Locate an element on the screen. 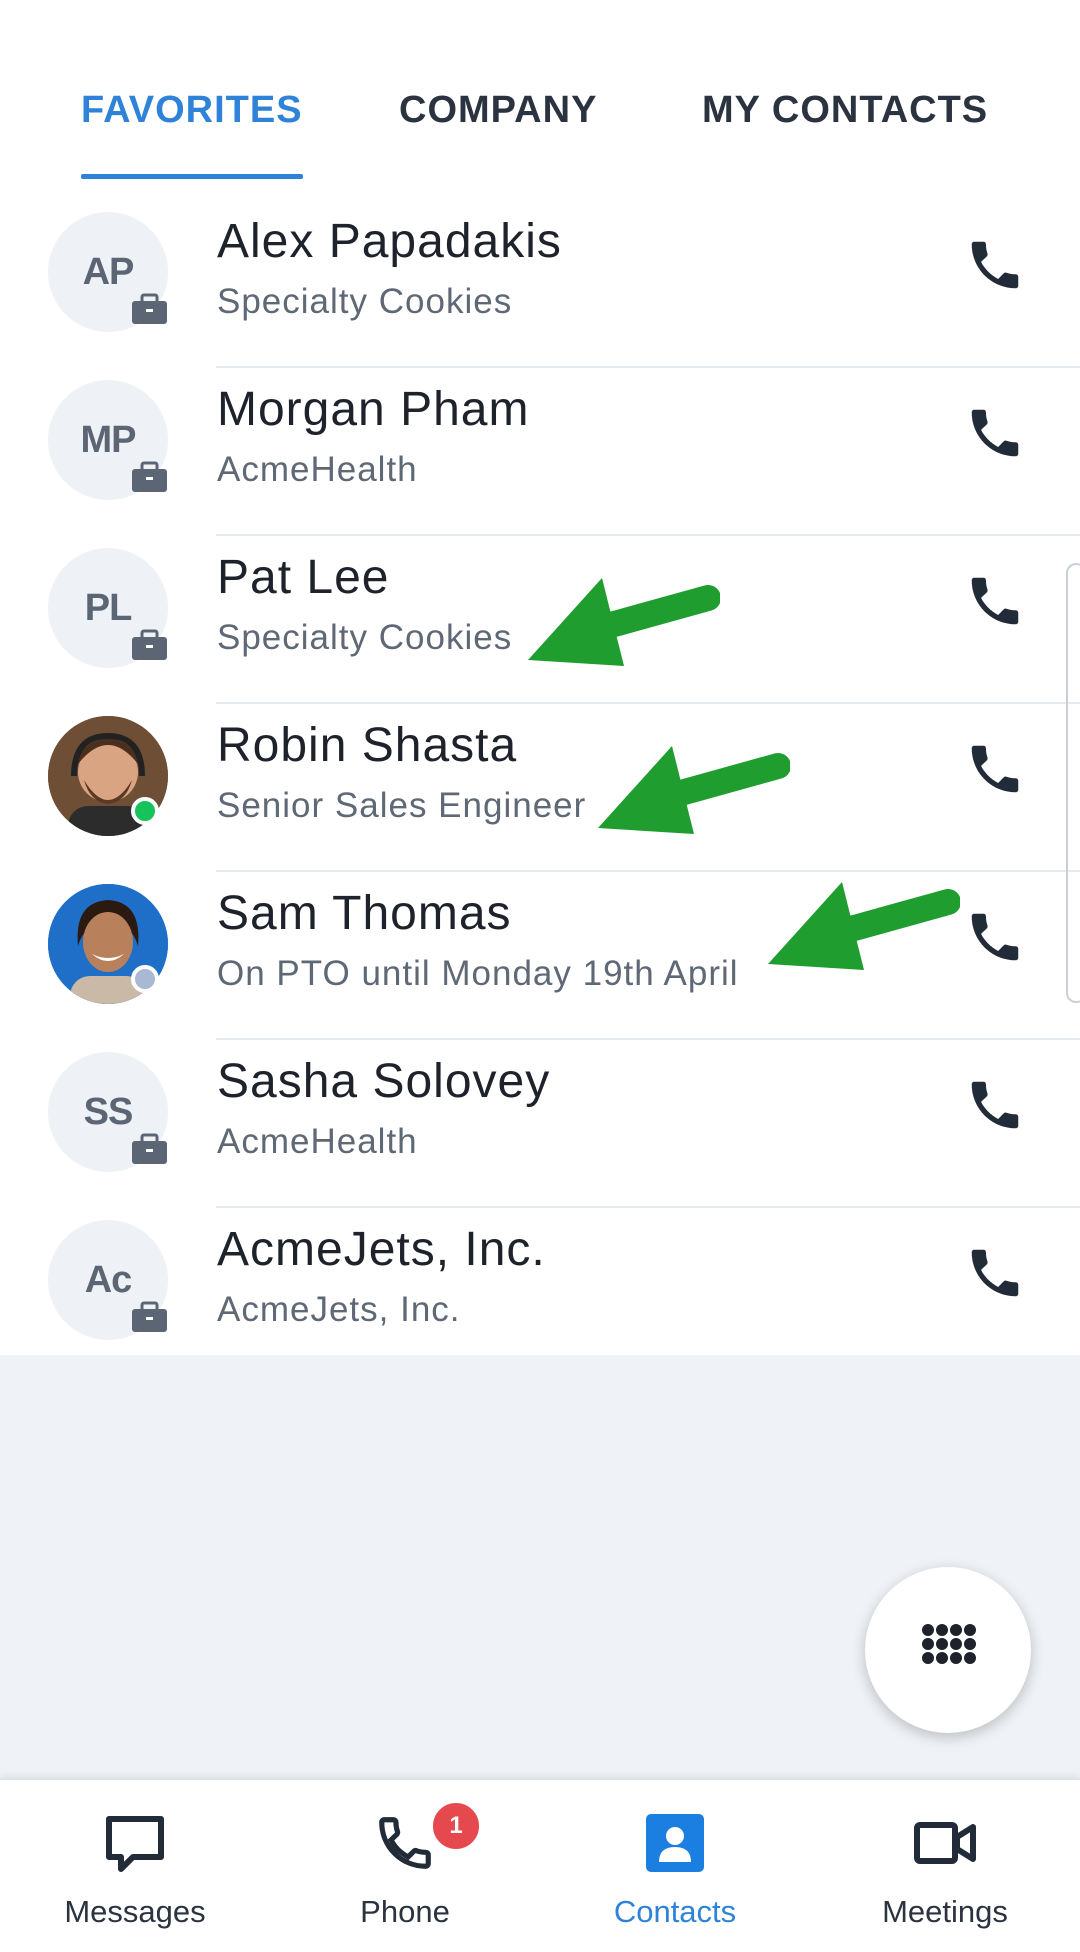  contact-row: Robin Shasta Senior Sales Engineer is located at coordinates (540, 788).